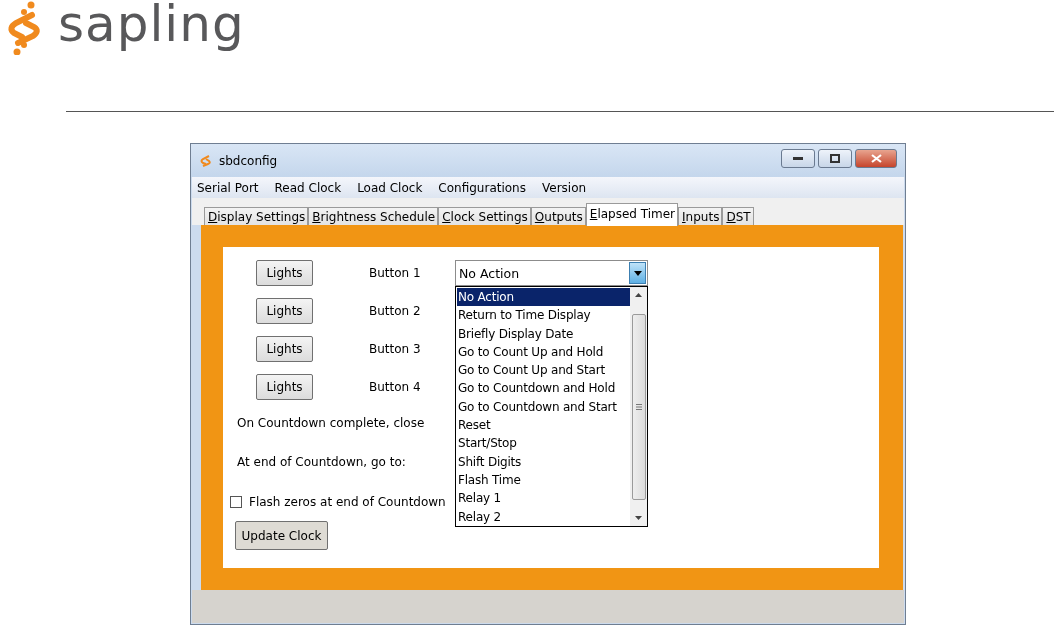 The width and height of the screenshot is (1054, 625). I want to click on dropdown-option: Start/Stop, so click(543, 443).